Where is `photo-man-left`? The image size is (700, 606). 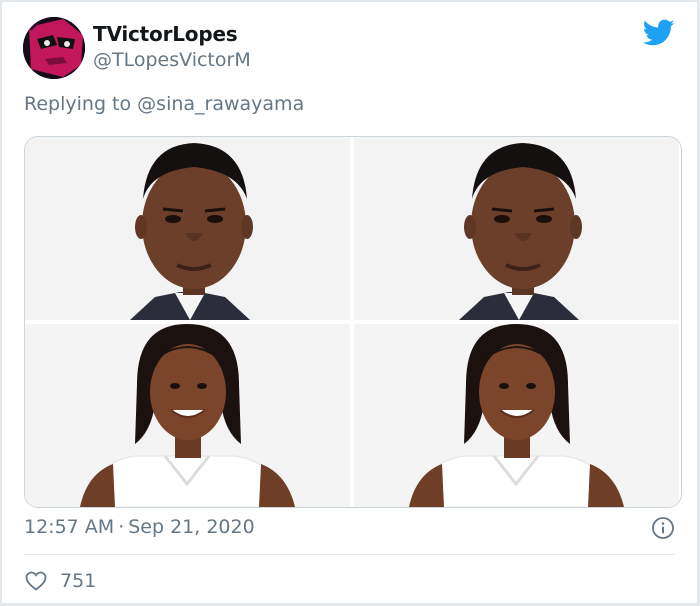 photo-man-left is located at coordinates (187, 228).